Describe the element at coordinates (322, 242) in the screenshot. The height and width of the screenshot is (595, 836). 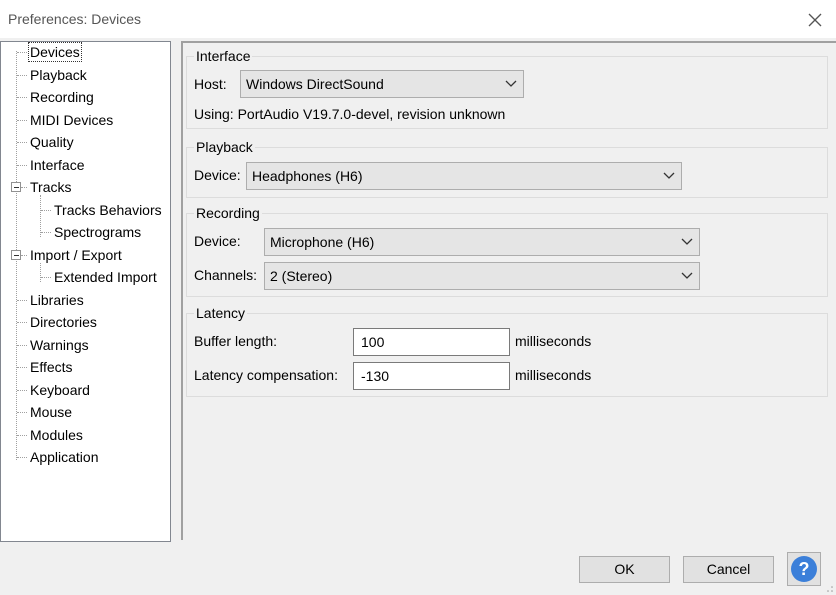
I see `recording-device-value: Microphone (H6)` at that location.